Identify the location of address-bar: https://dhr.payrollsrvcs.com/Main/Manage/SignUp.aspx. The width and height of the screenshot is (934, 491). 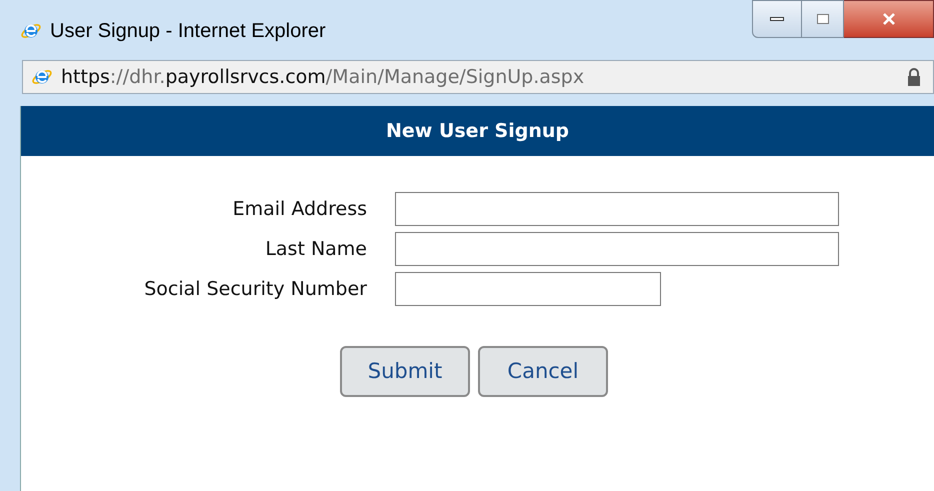
(478, 77).